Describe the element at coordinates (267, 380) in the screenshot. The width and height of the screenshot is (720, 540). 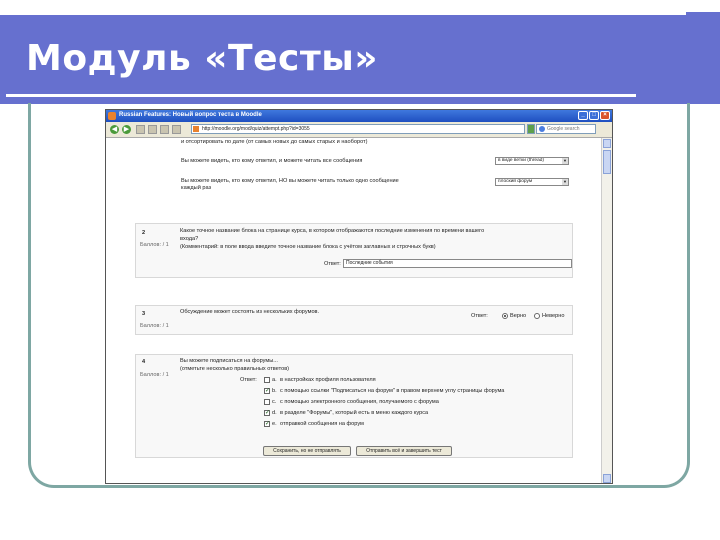
I see `q4-option-a-checkbox` at that location.